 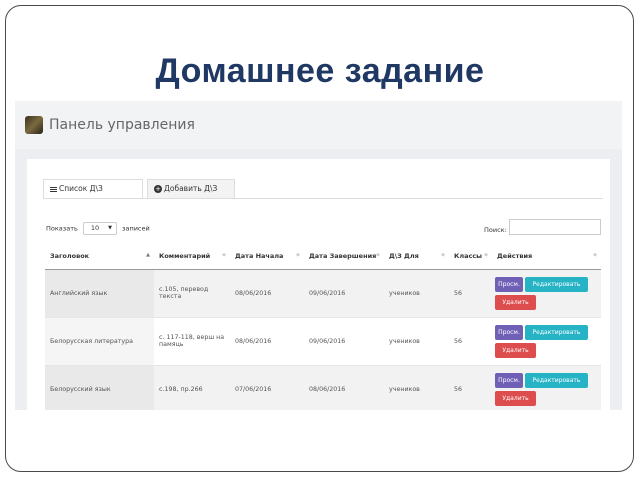 I want to click on search-label: Поиск:, so click(x=495, y=230).